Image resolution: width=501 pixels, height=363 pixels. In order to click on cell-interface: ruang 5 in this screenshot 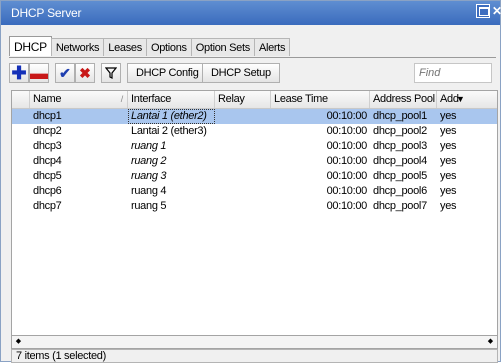, I will do `click(149, 206)`.